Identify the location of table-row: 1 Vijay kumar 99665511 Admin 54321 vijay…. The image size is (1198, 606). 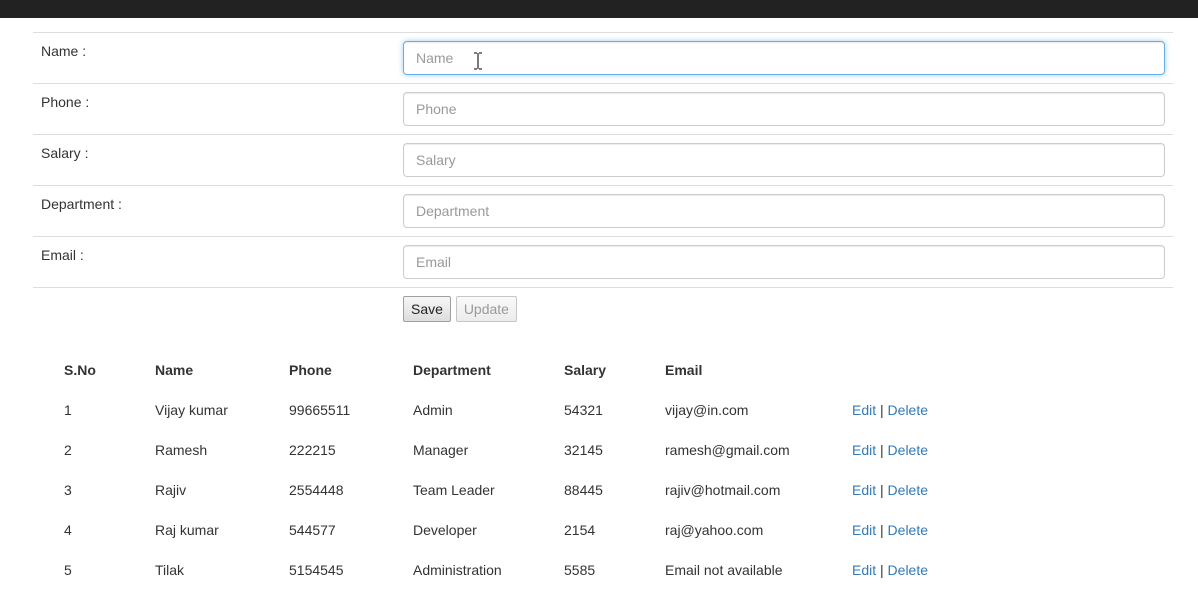
(533, 410).